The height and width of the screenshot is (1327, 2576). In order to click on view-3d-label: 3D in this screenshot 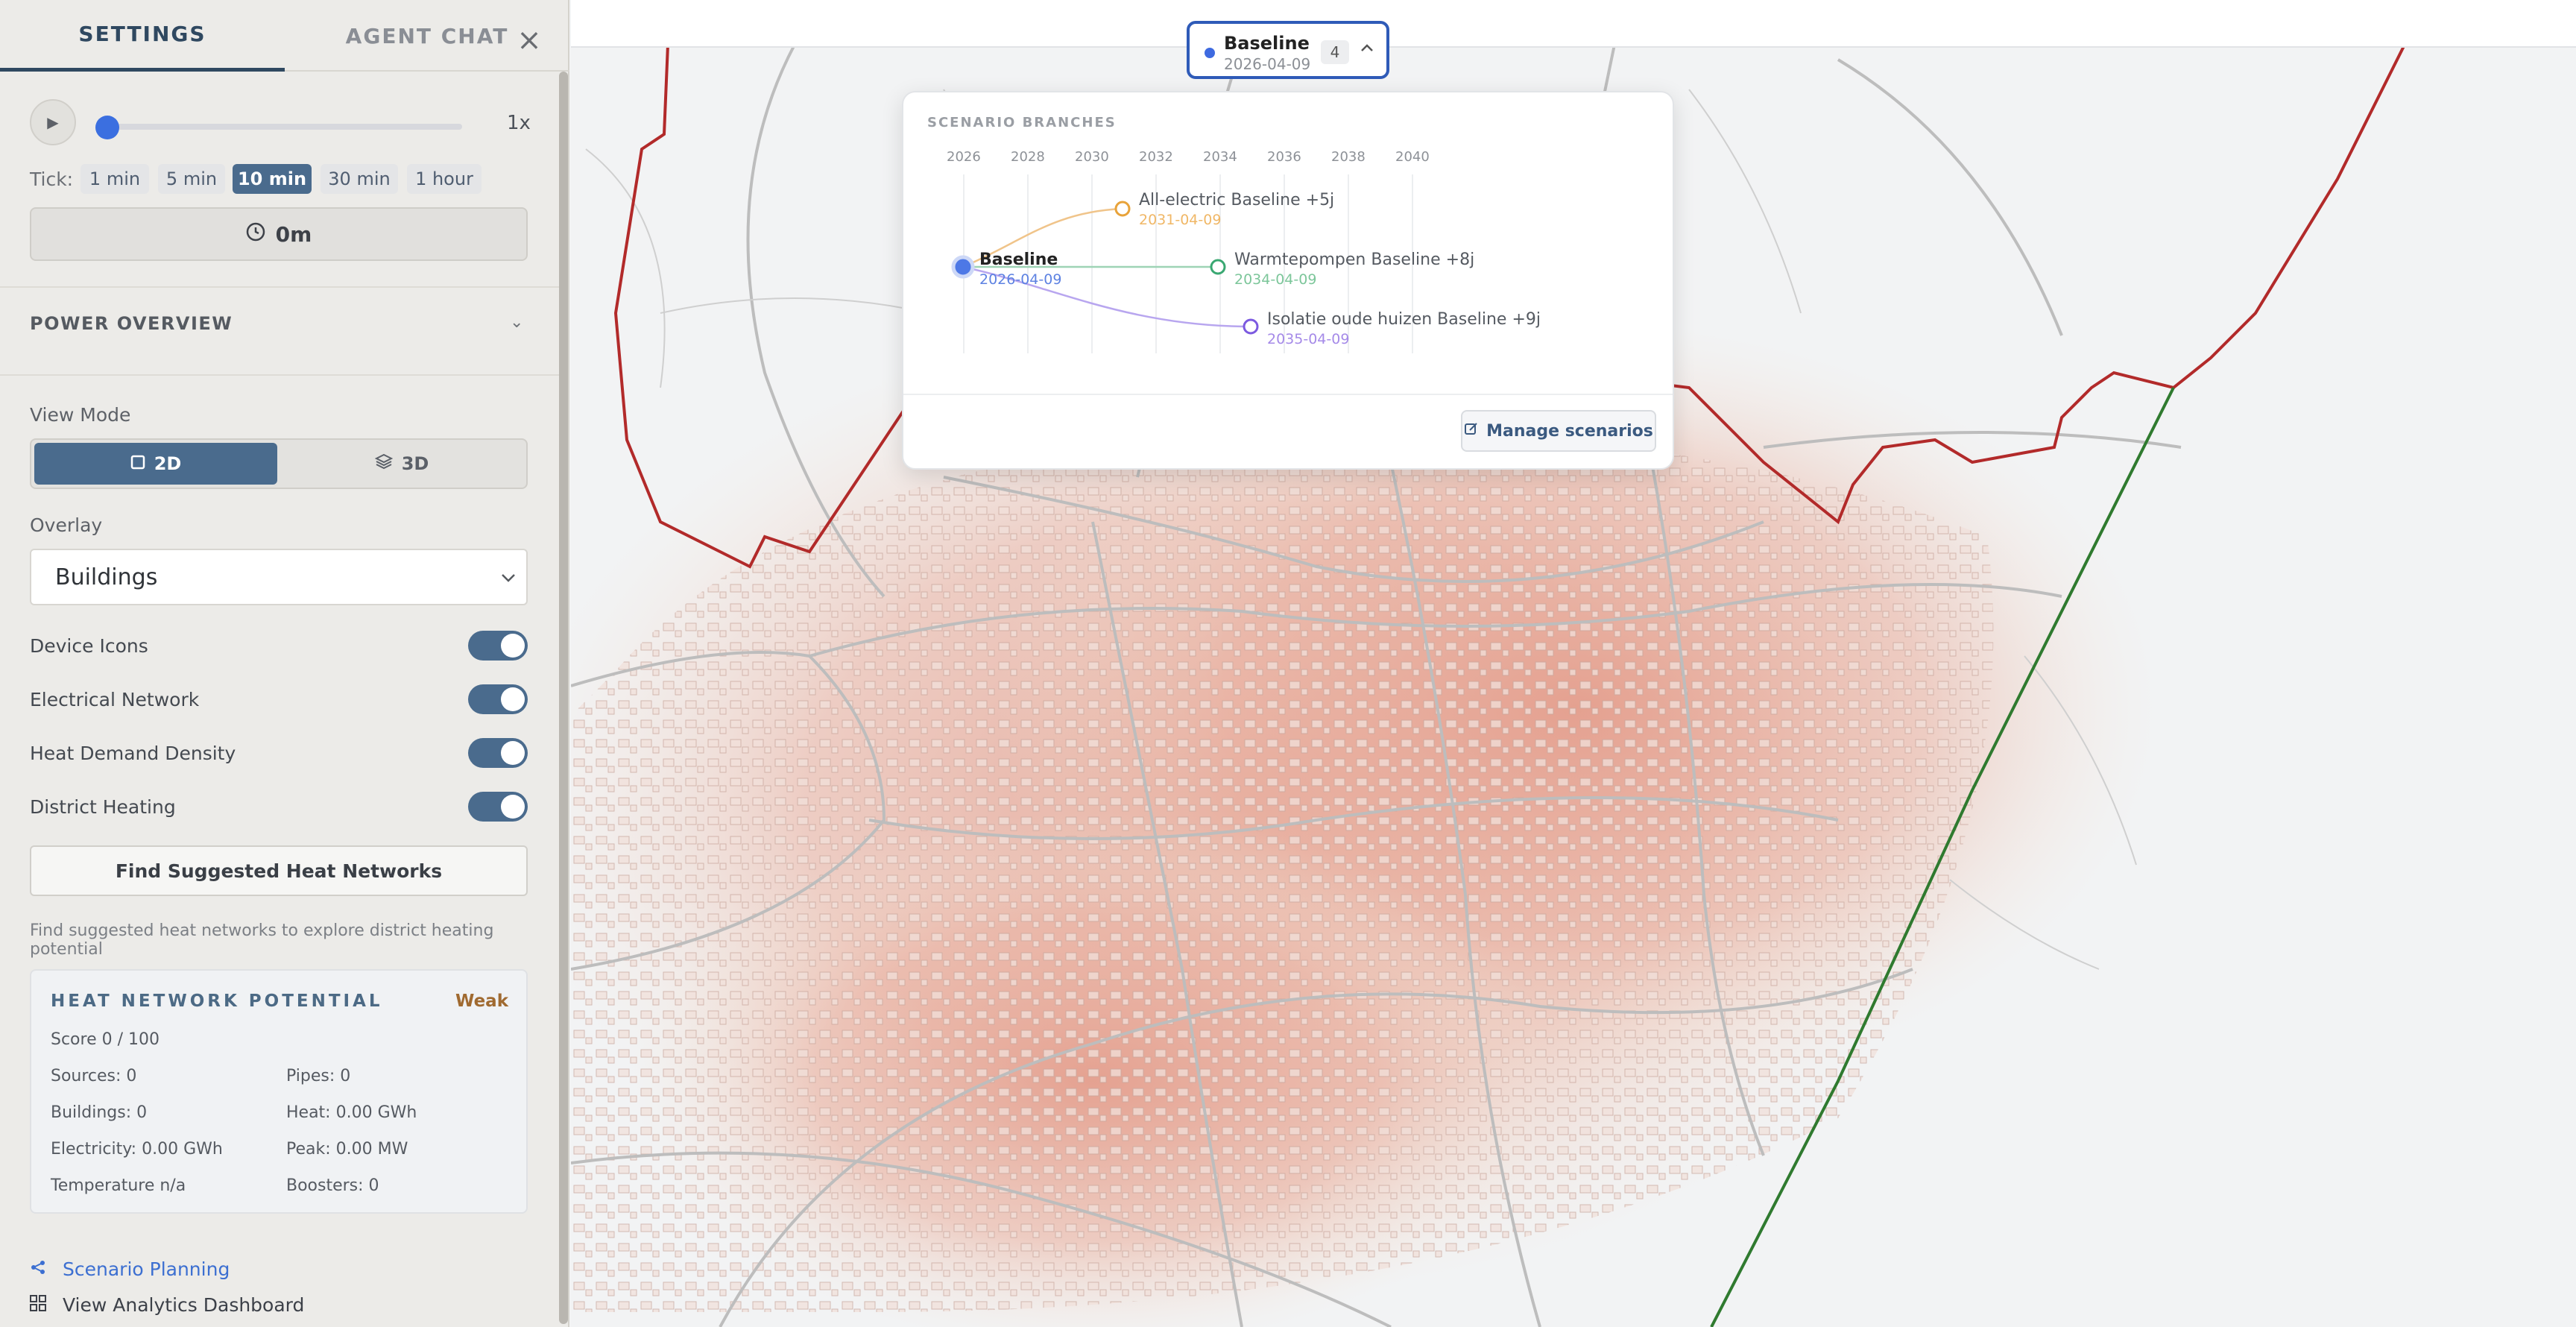, I will do `click(415, 463)`.